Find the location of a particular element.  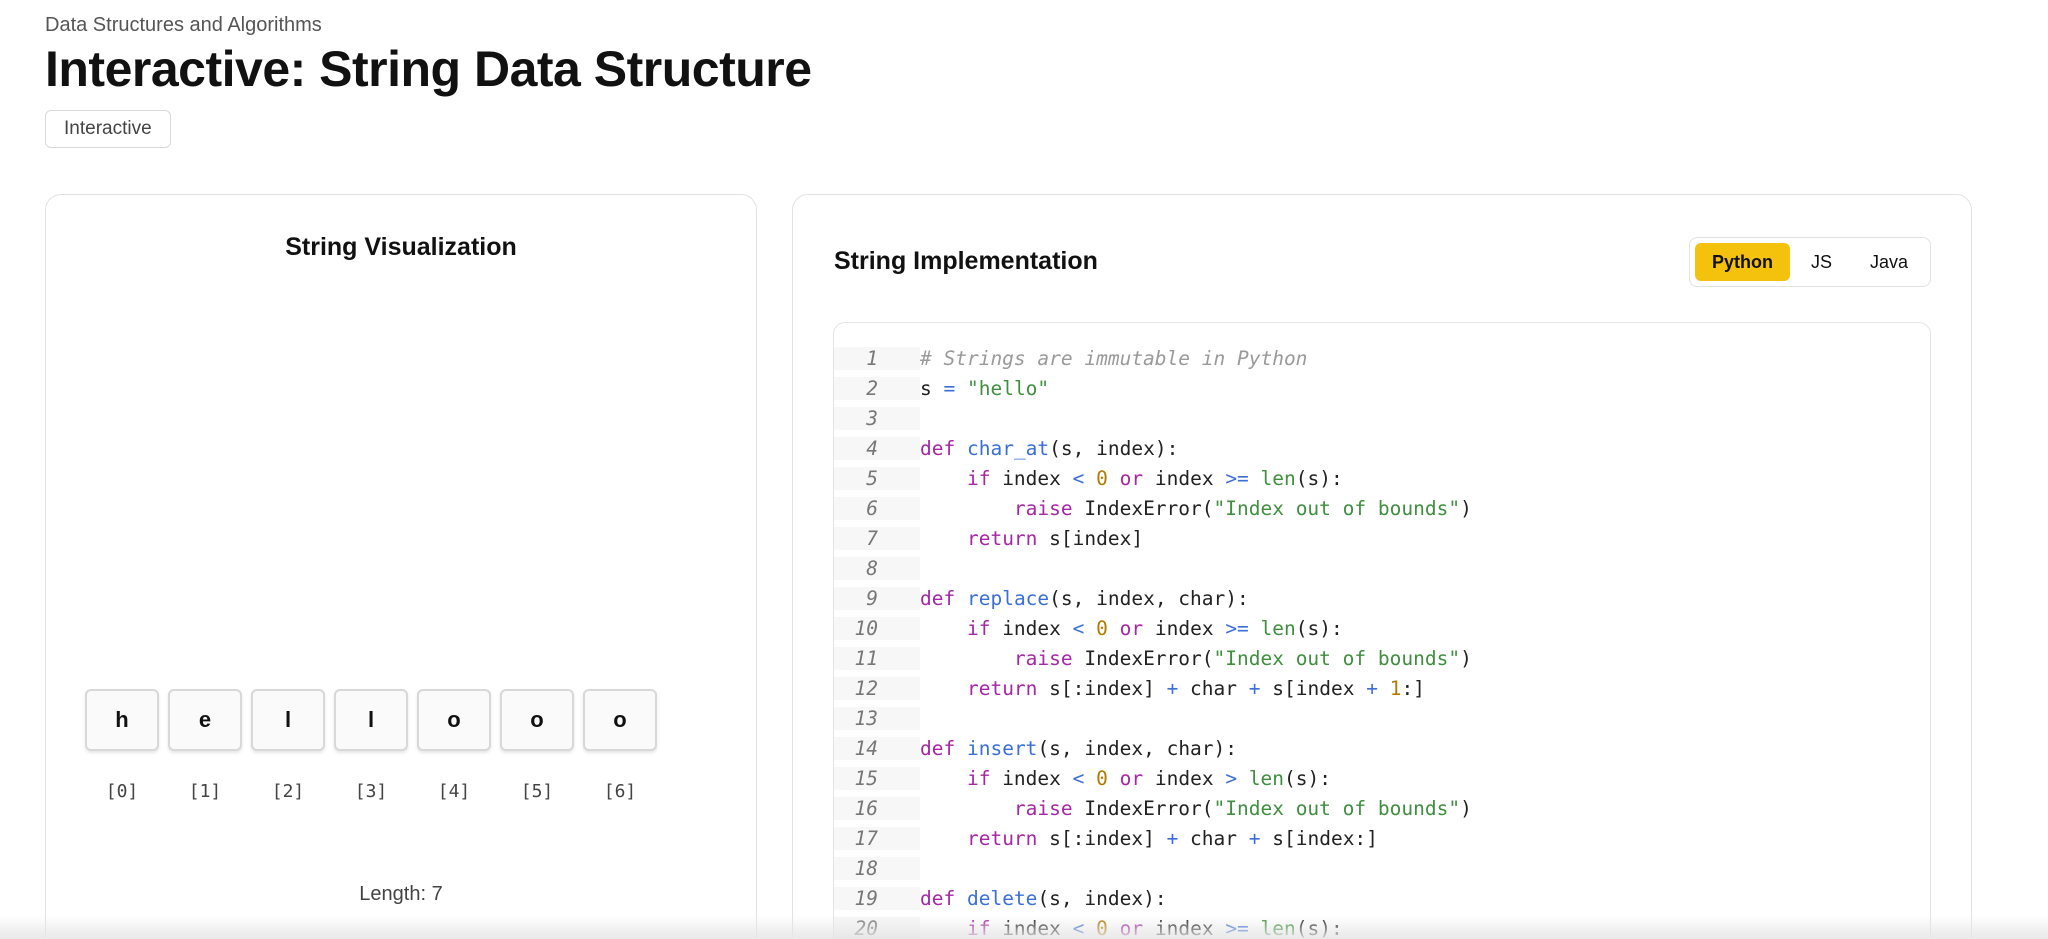

line-number: 7 is located at coordinates (877, 538).